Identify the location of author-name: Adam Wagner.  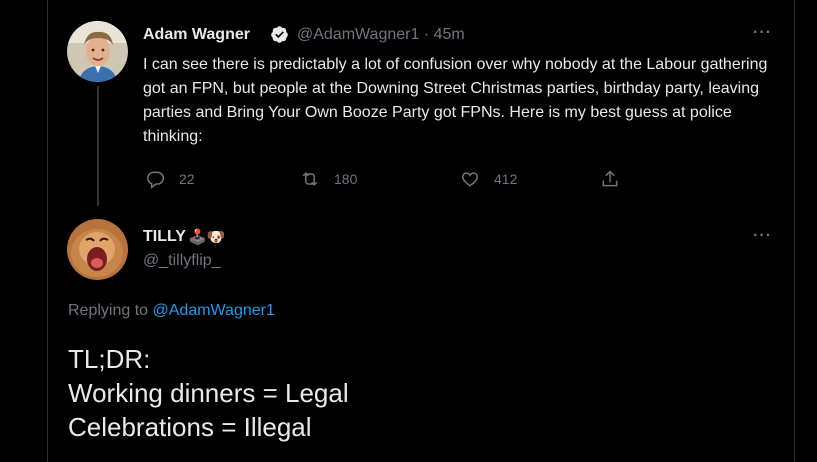
(196, 35).